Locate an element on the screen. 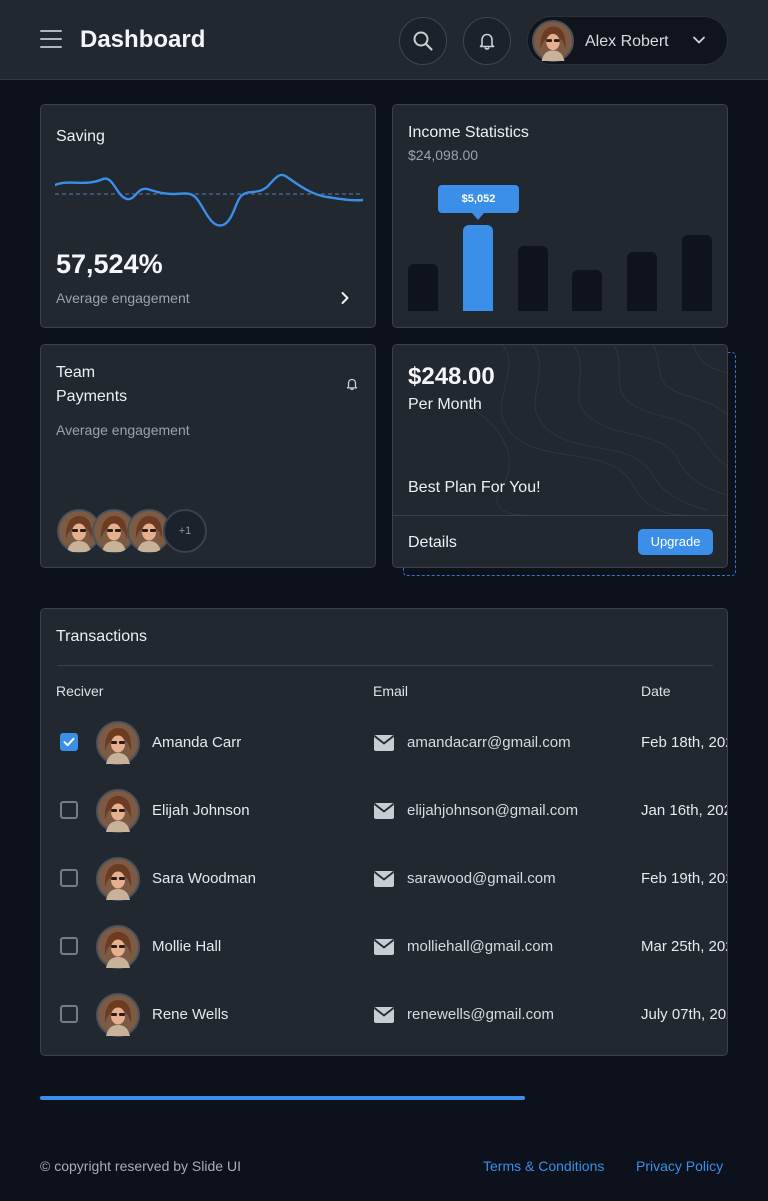 The width and height of the screenshot is (768, 1201). transactions-divider is located at coordinates (385, 665).